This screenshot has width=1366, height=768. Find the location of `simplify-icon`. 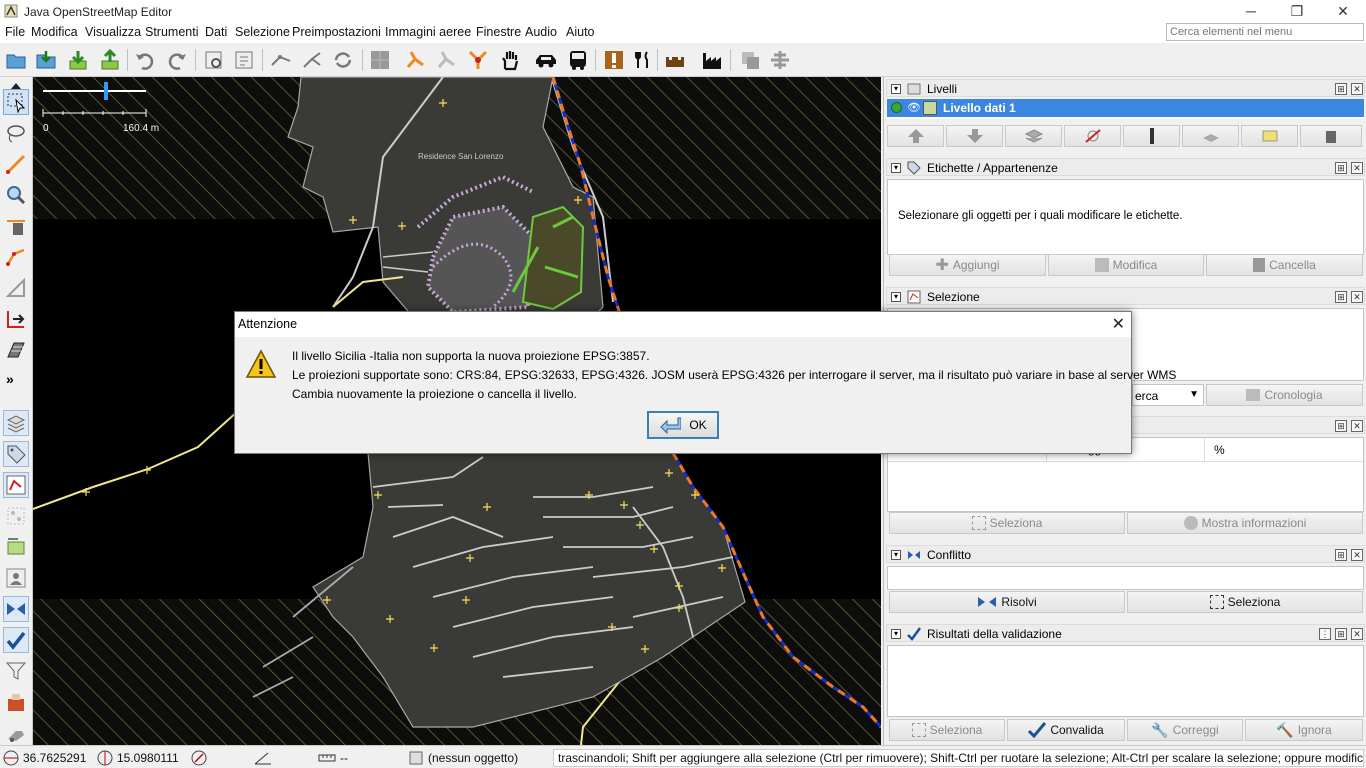

simplify-icon is located at coordinates (478, 60).